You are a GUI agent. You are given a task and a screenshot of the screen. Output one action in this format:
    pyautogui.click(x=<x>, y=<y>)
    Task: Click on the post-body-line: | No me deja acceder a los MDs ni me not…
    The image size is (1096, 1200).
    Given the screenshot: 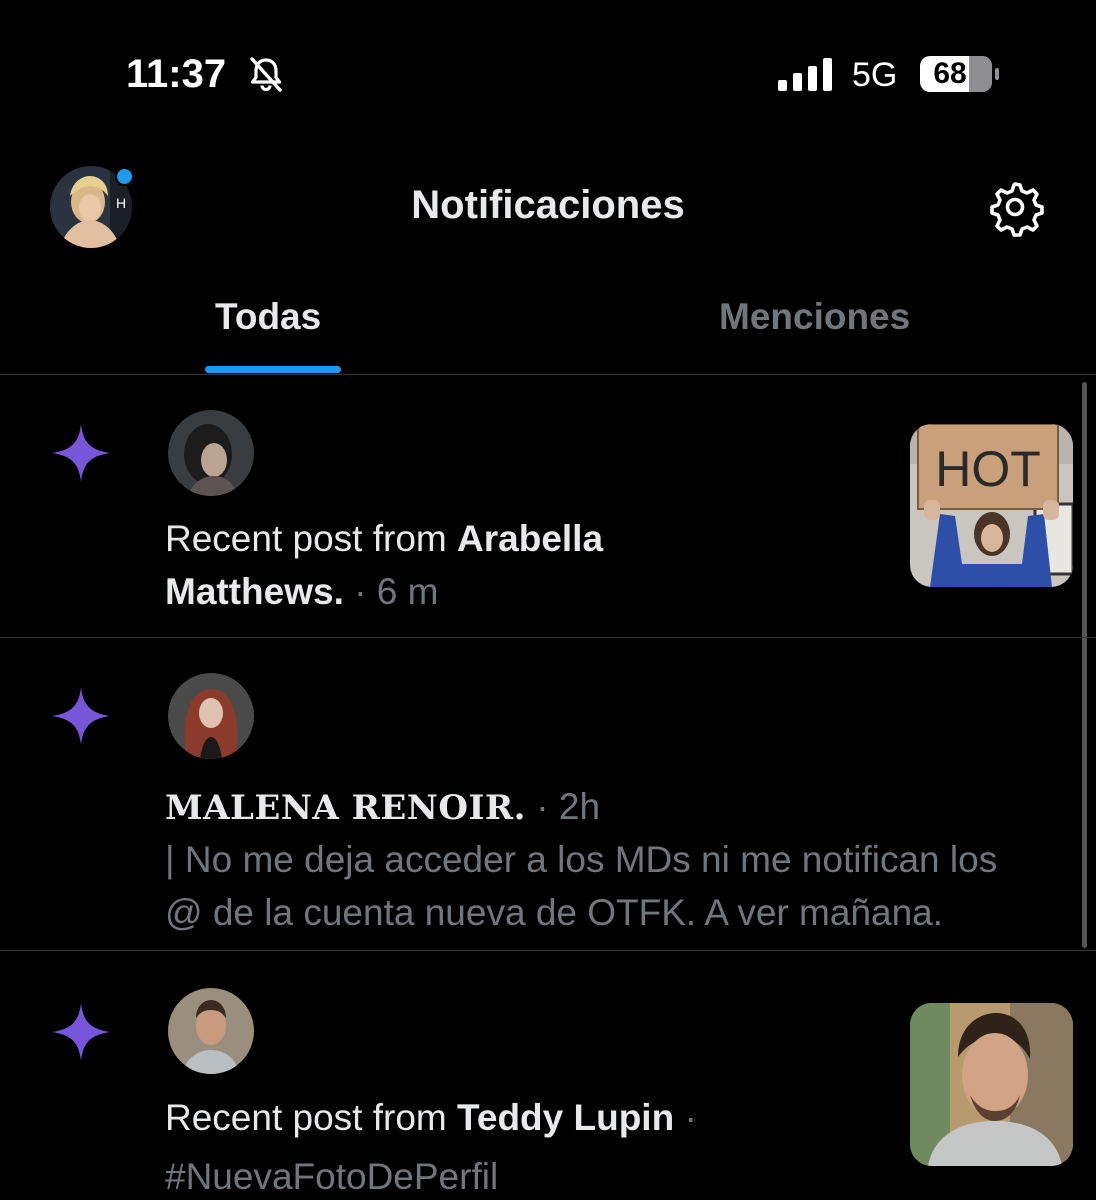 What is the action you would take?
    pyautogui.click(x=581, y=859)
    